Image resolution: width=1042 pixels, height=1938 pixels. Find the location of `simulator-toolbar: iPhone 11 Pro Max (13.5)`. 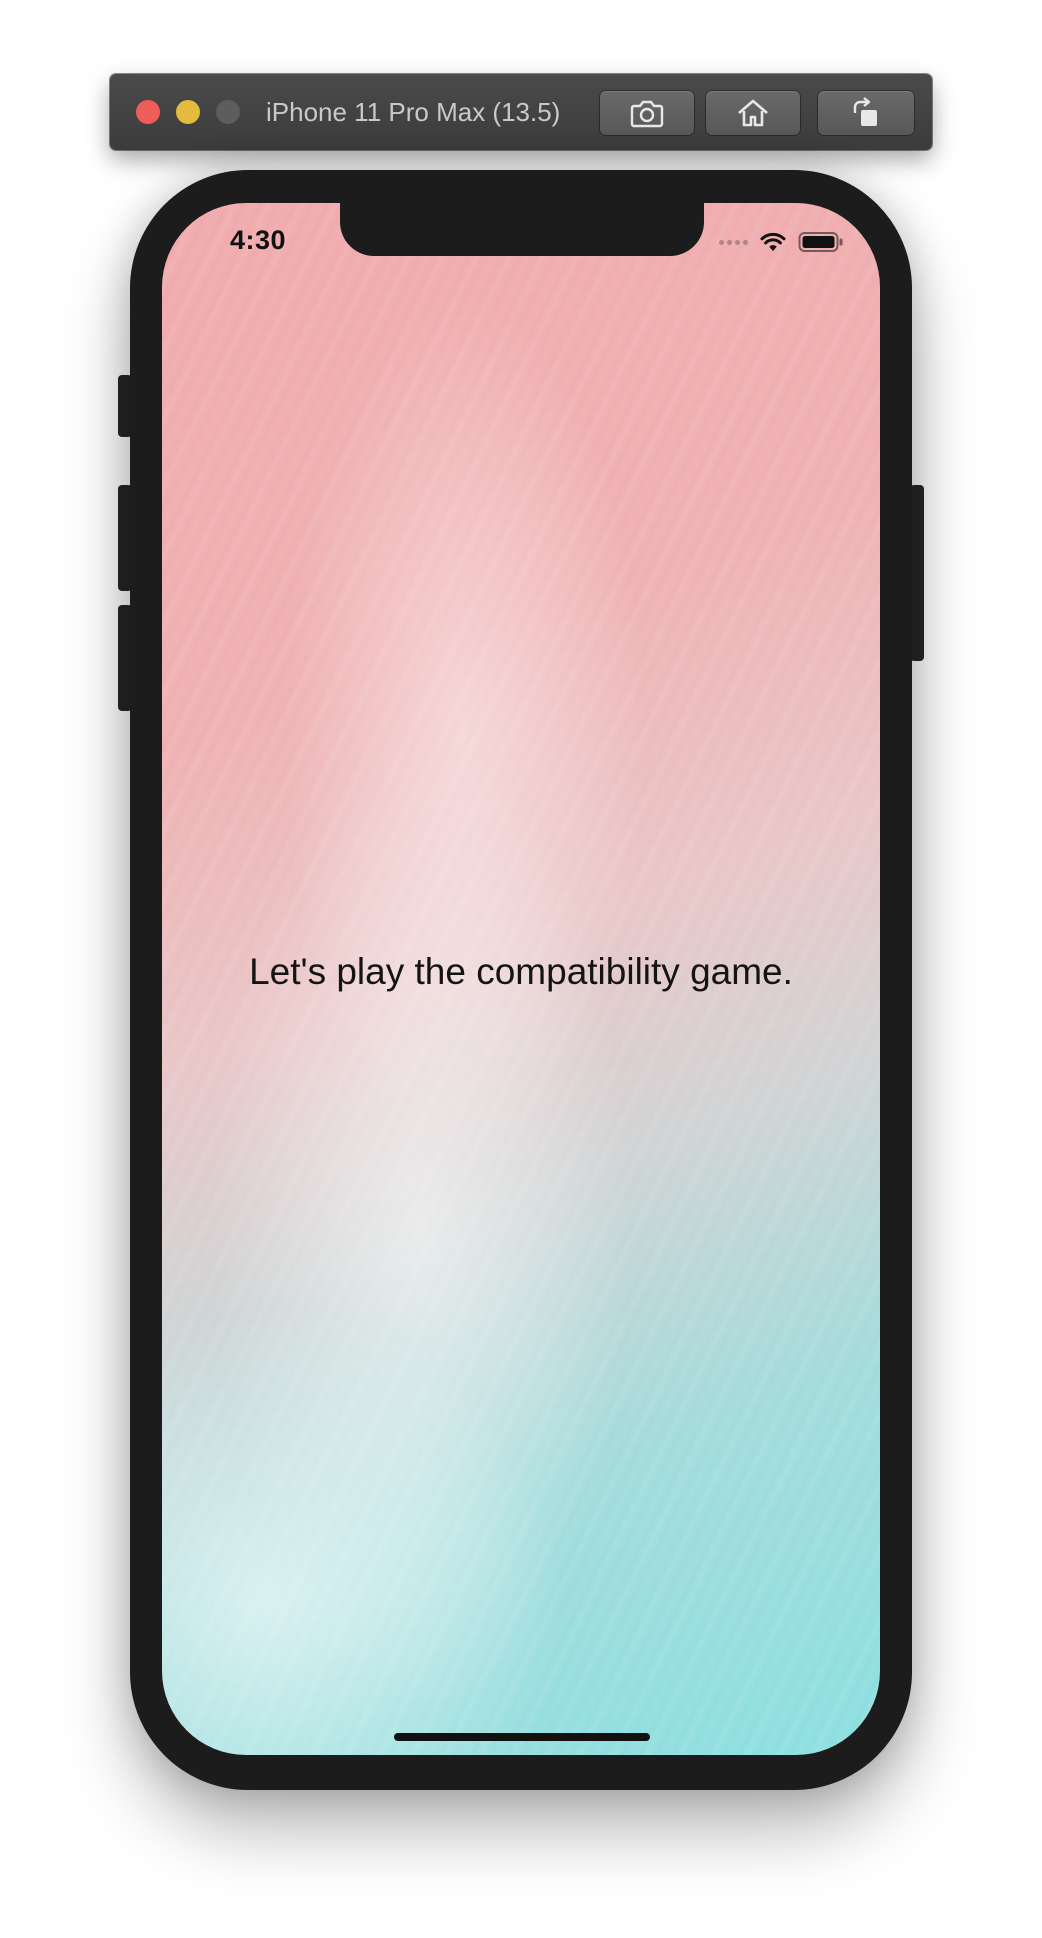

simulator-toolbar: iPhone 11 Pro Max (13.5) is located at coordinates (521, 112).